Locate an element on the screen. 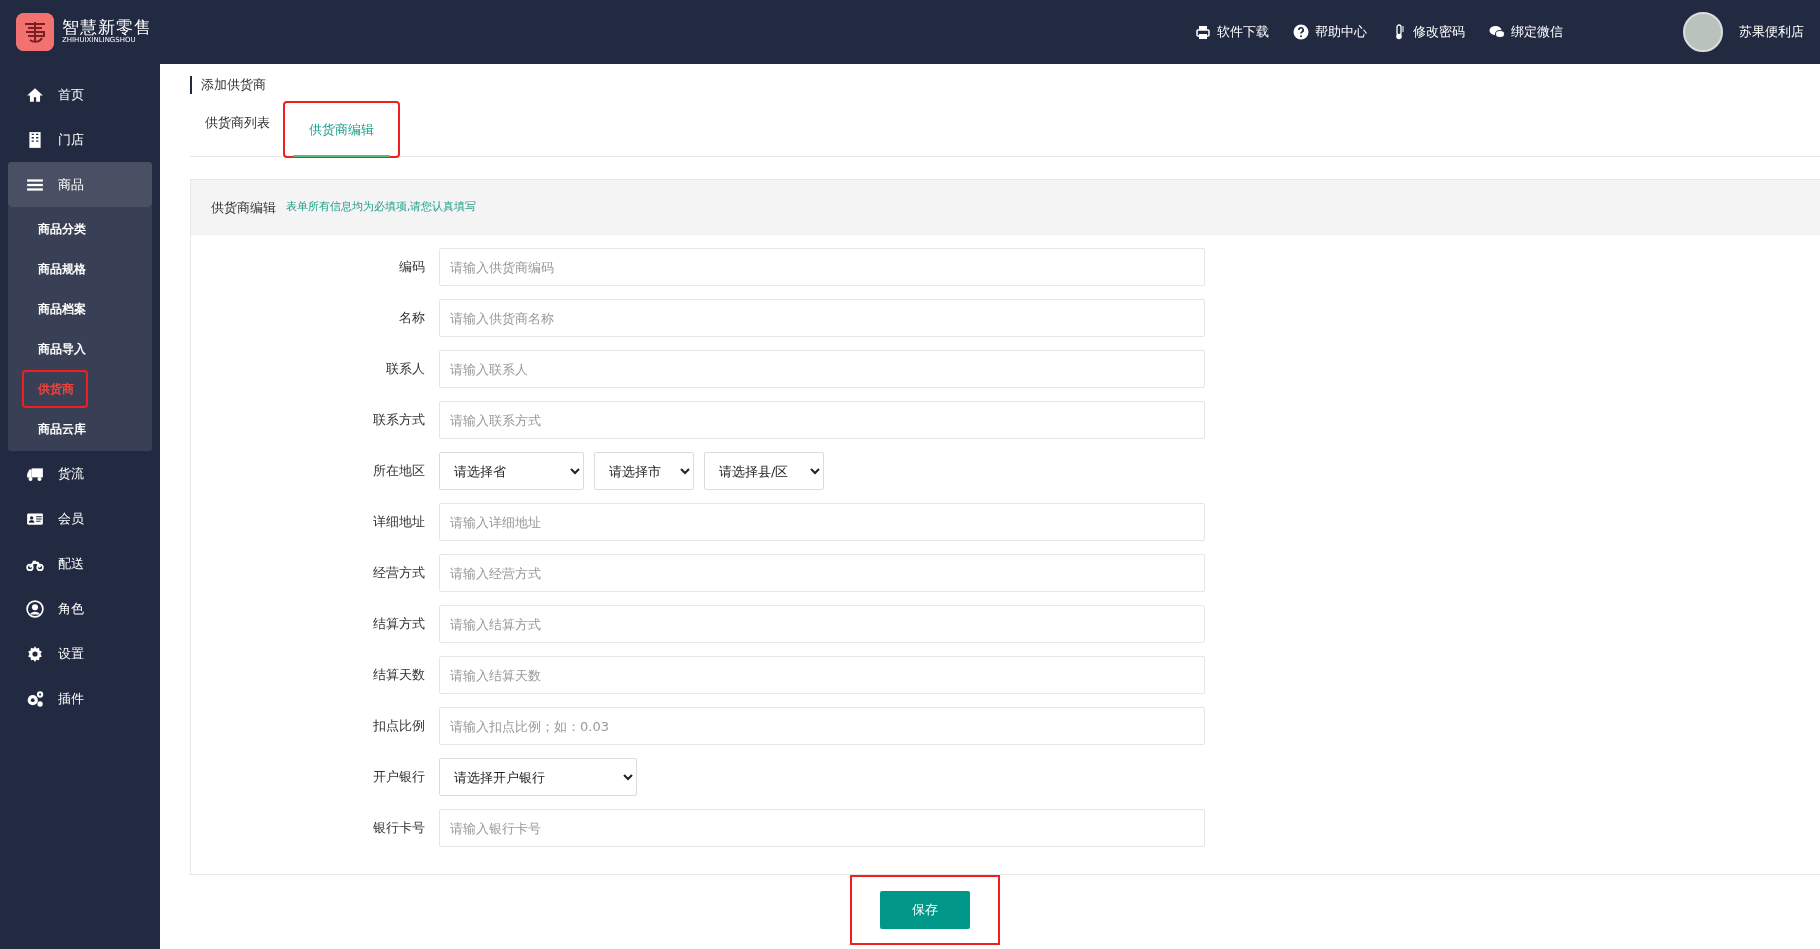 The height and width of the screenshot is (949, 1820). field-label: 联系方式 is located at coordinates (399, 420).